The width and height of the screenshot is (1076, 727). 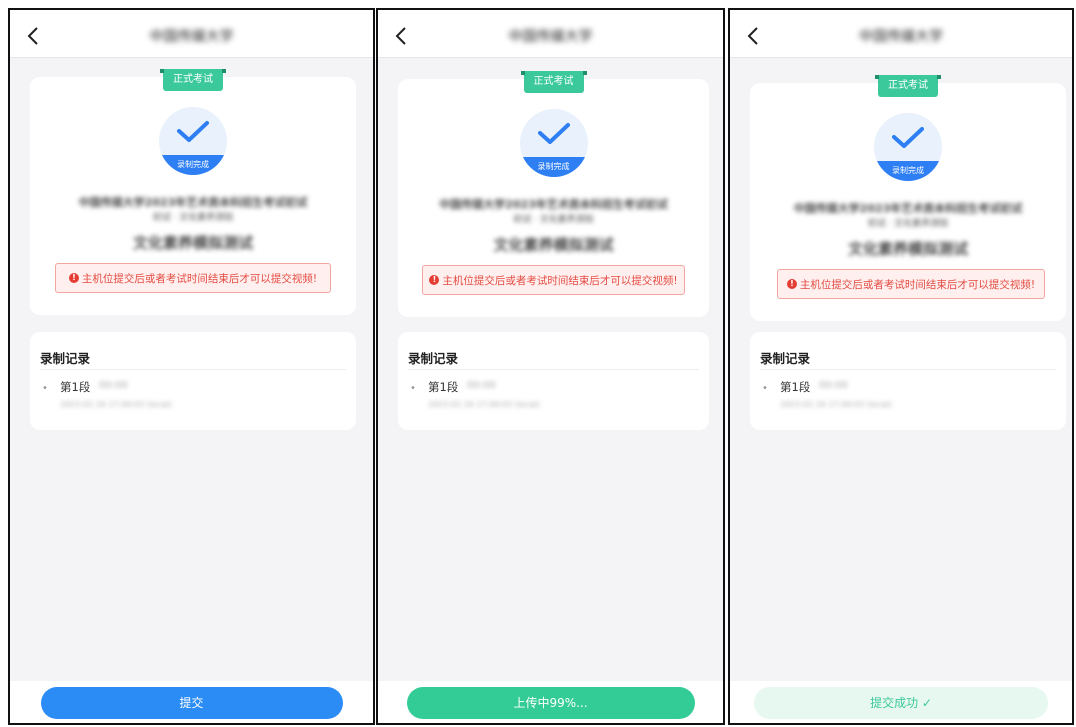 I want to click on bottom-bar: 提交成功 ✓, so click(x=901, y=702).